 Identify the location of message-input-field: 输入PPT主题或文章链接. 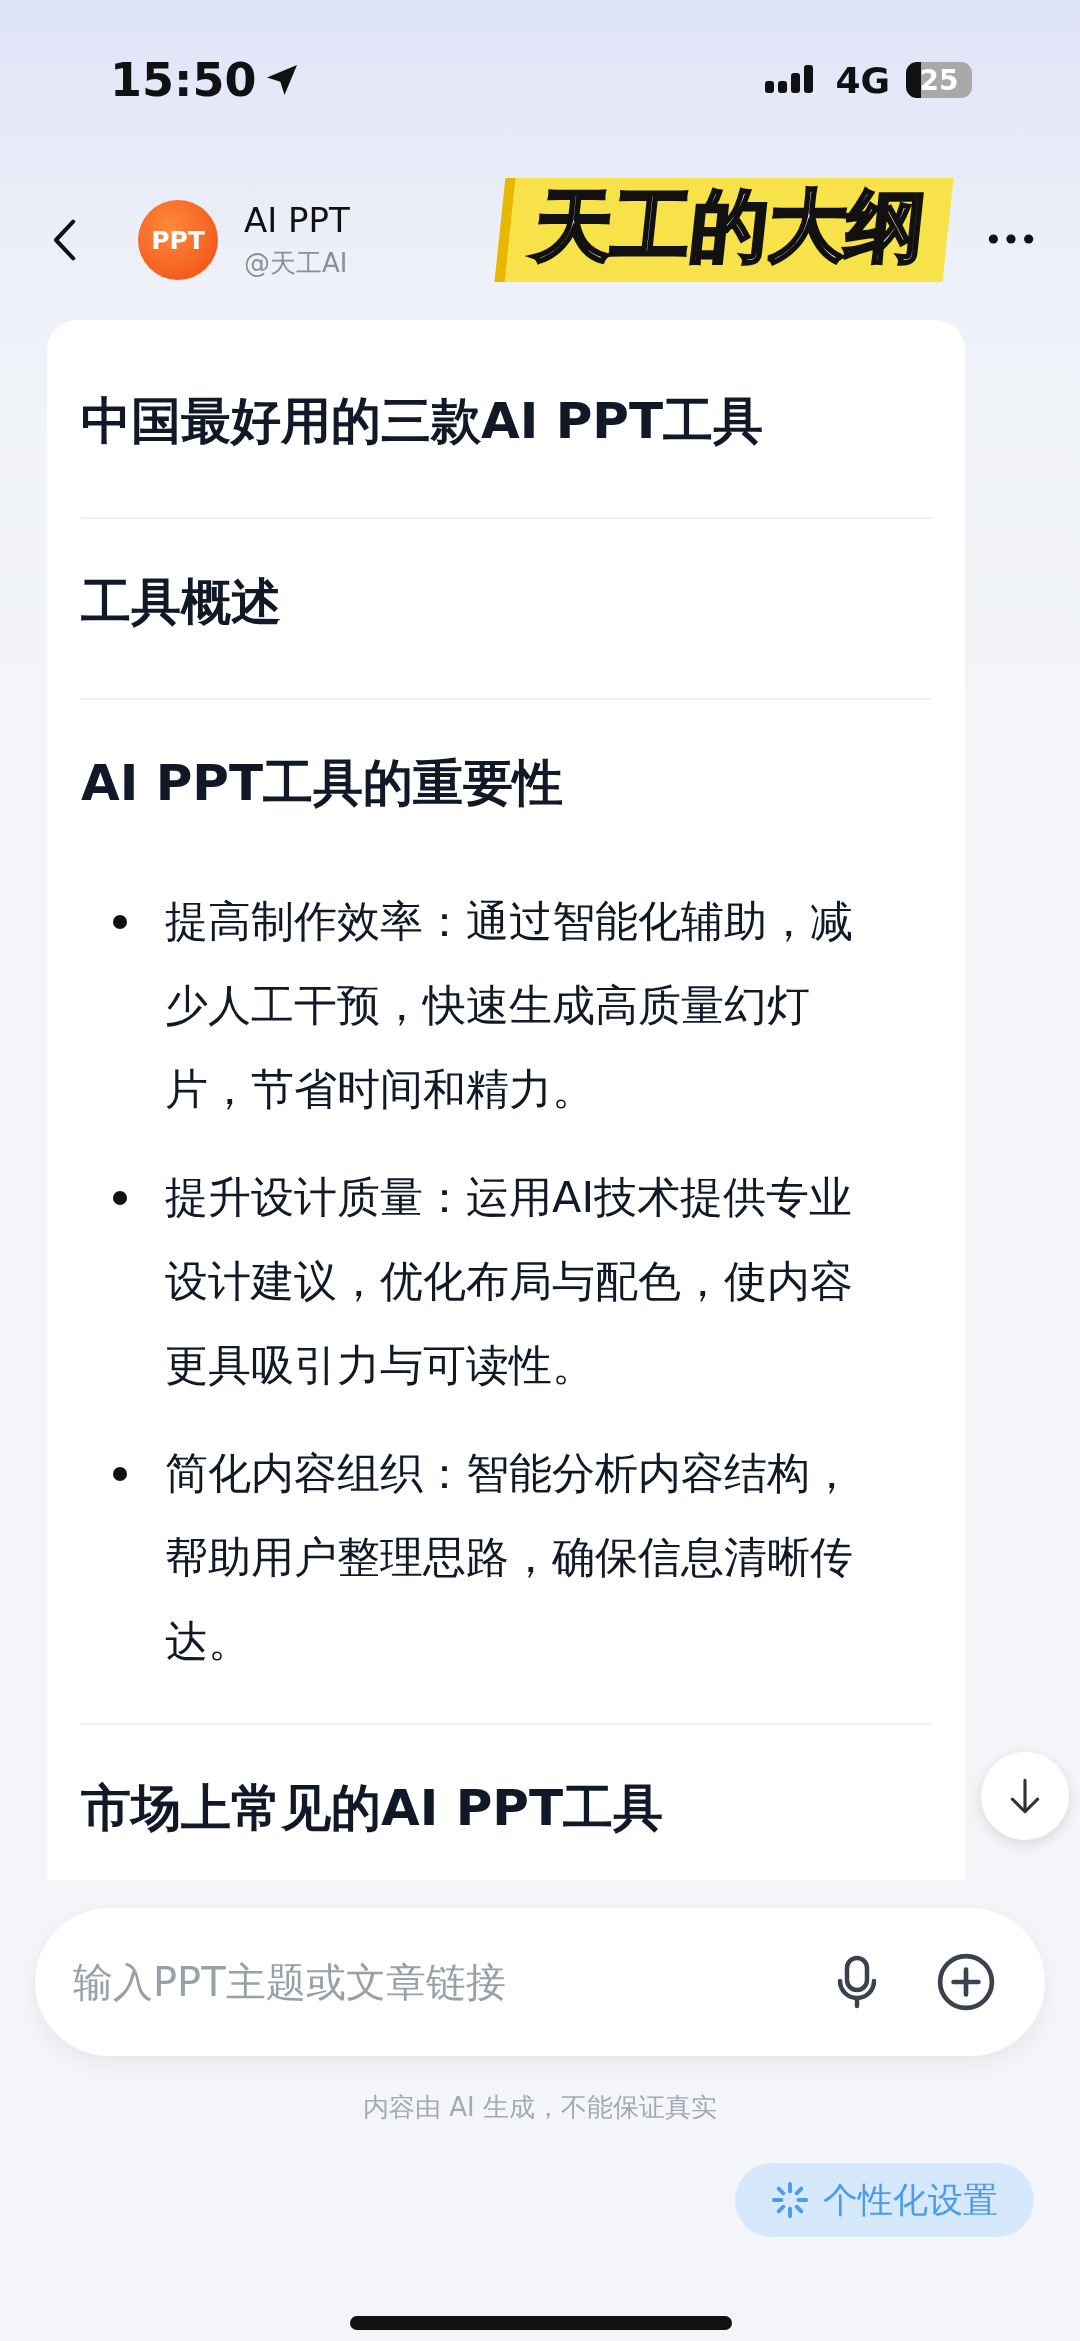
(424, 1982).